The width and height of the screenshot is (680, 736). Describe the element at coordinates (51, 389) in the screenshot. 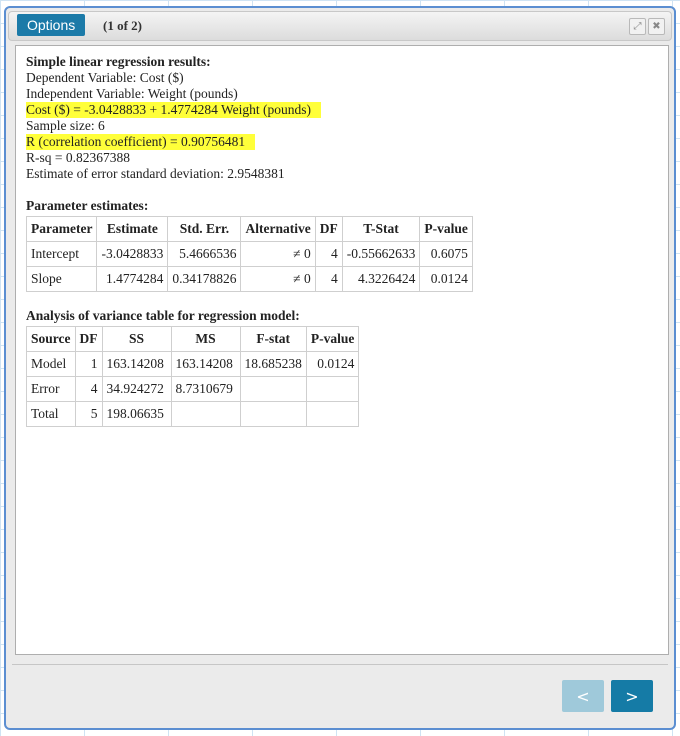

I see `table-cell: Error` at that location.